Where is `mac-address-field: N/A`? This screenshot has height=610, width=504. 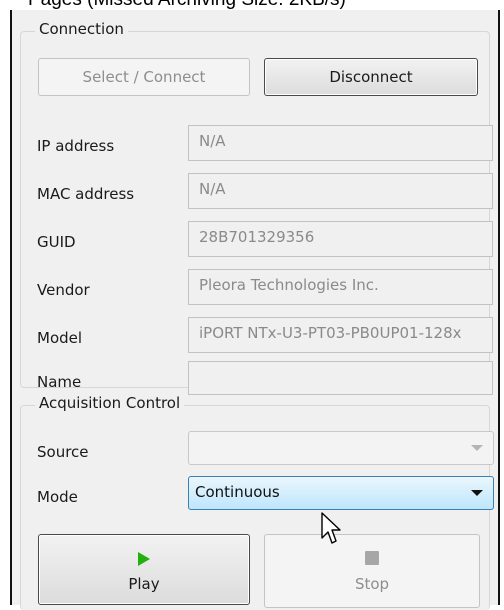
mac-address-field: N/A is located at coordinates (340, 191).